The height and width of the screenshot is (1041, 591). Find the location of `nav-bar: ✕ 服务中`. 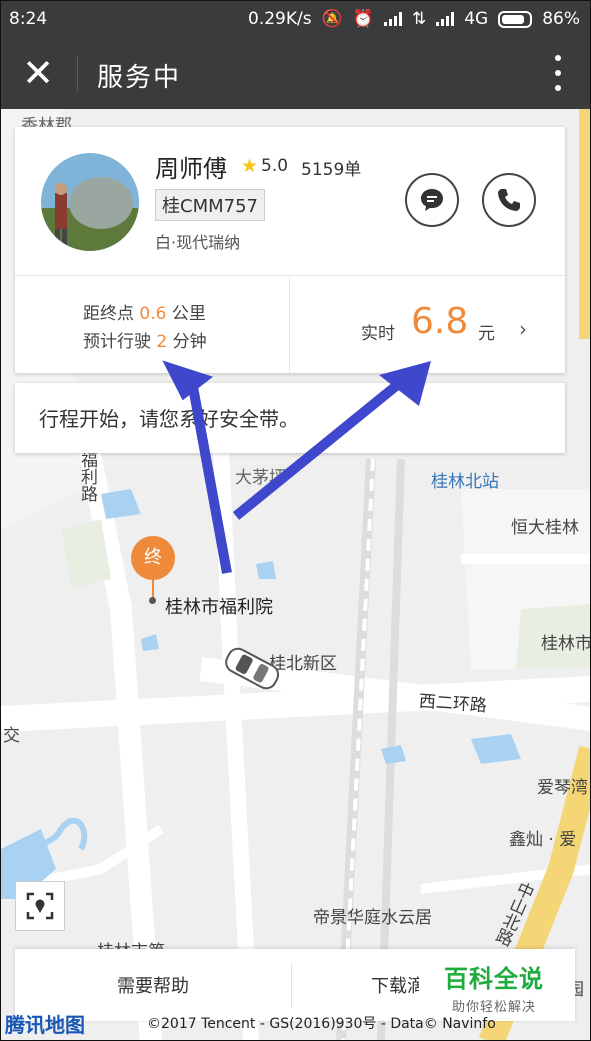

nav-bar: ✕ 服务中 is located at coordinates (295, 73).